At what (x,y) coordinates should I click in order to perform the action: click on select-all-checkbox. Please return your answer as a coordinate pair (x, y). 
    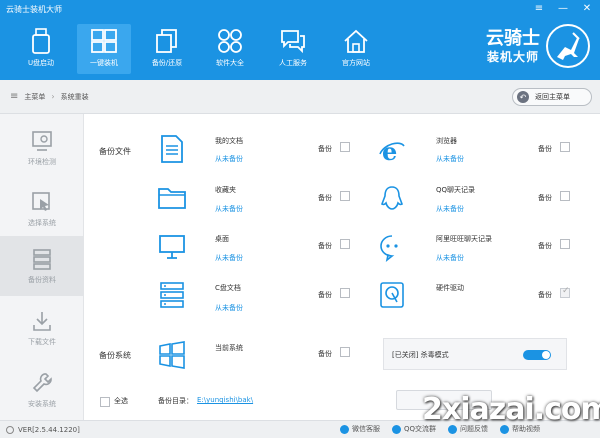
    Looking at the image, I should click on (105, 402).